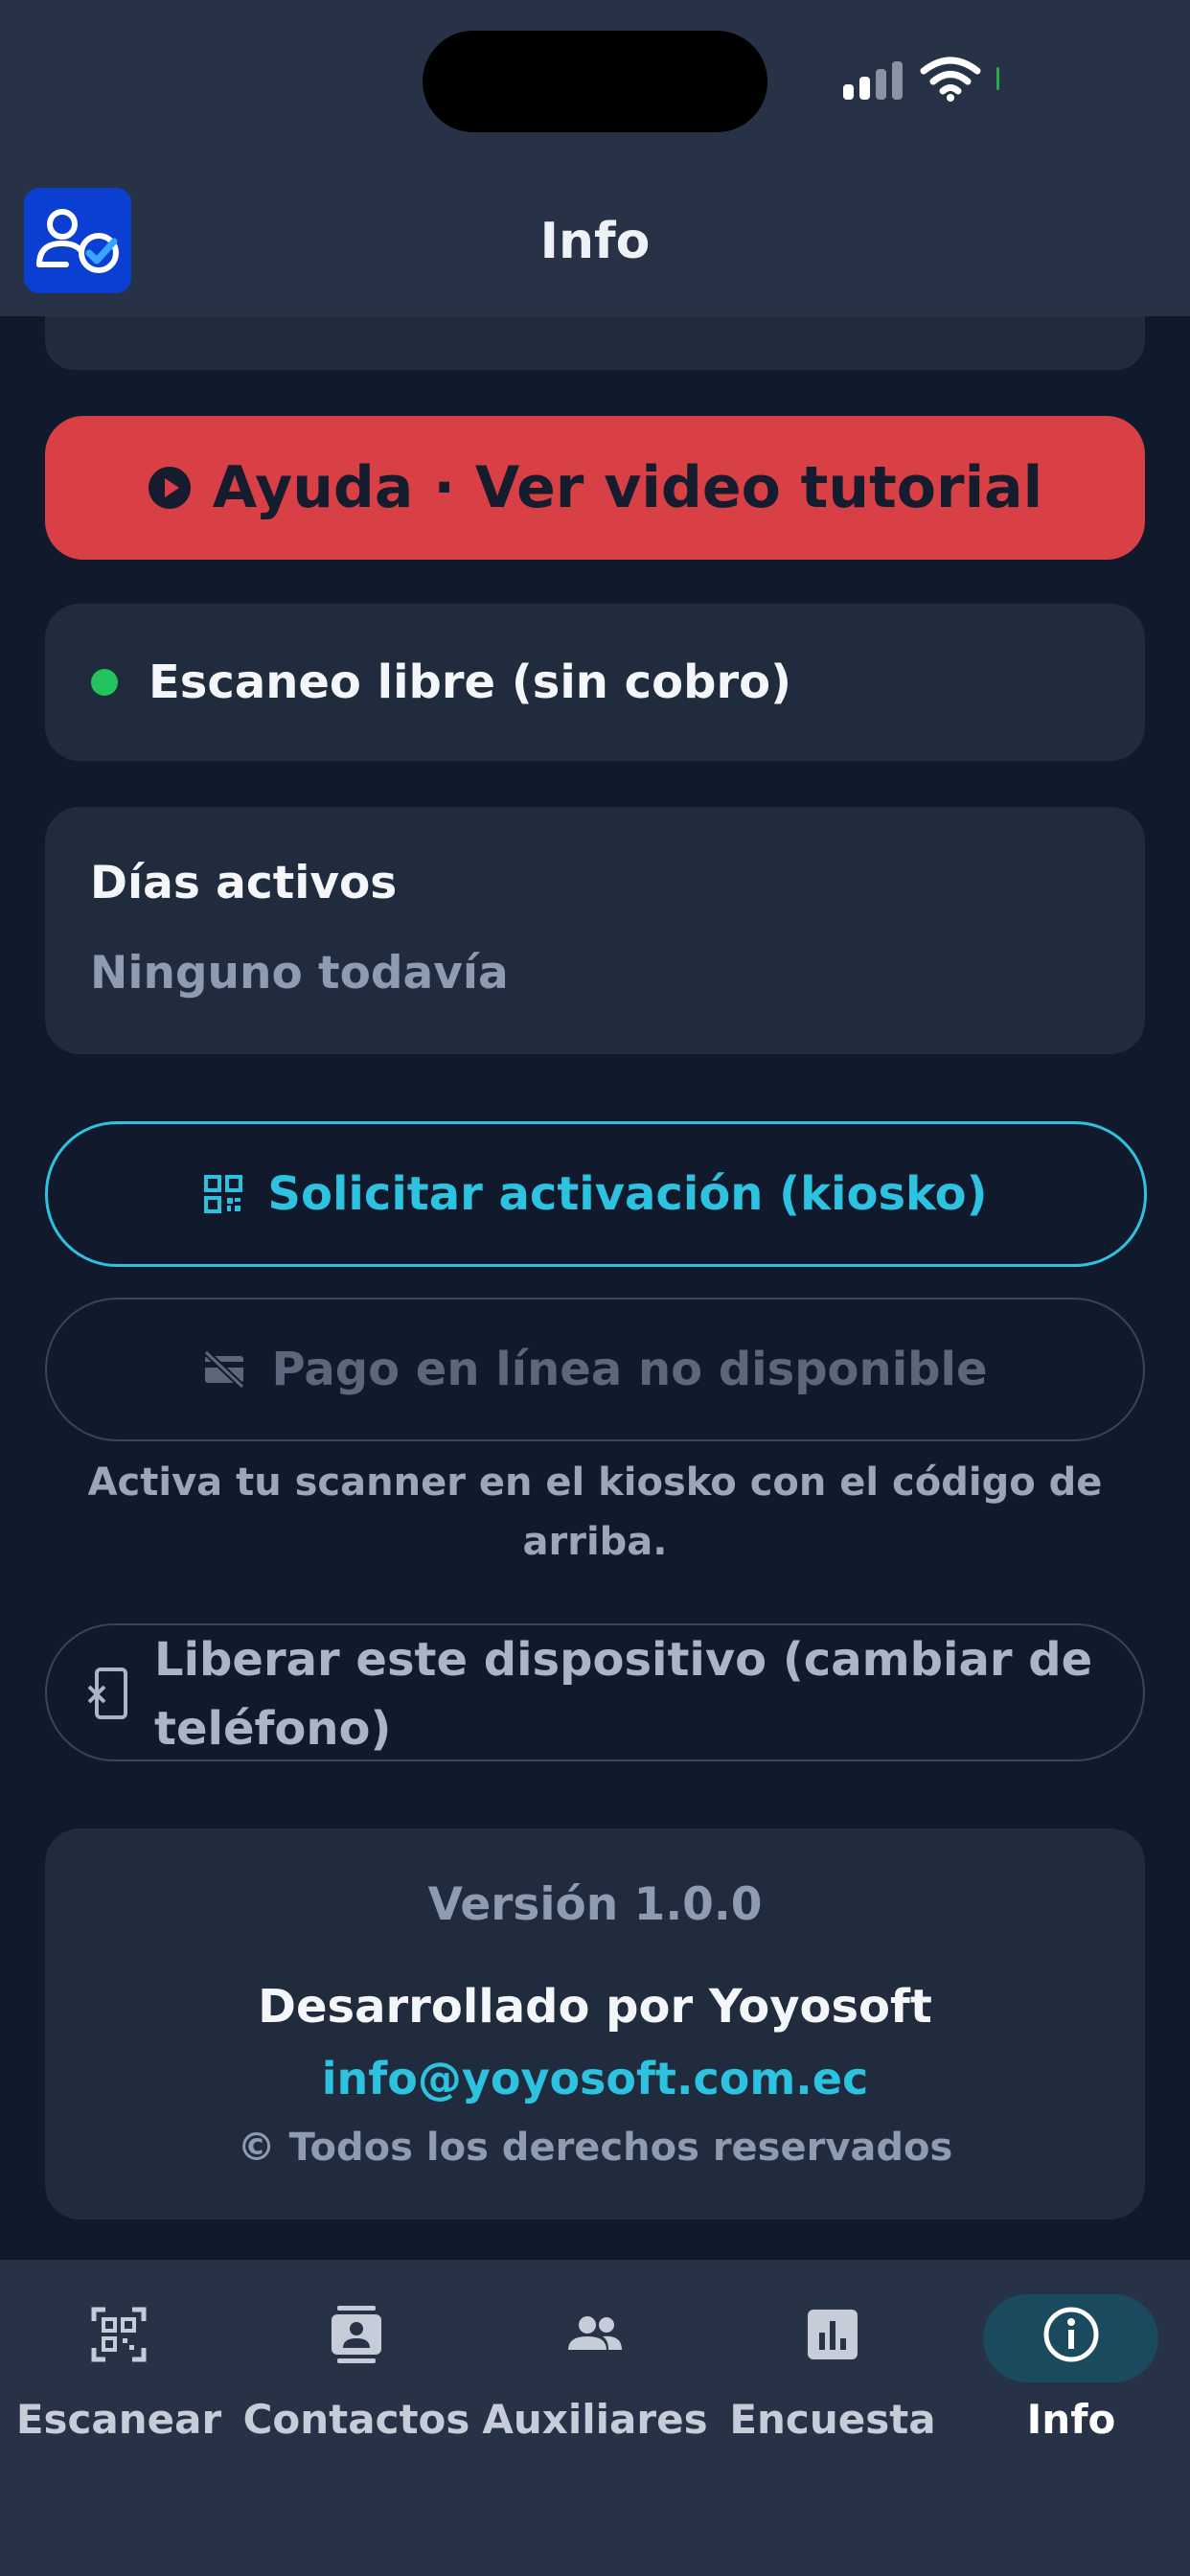 The width and height of the screenshot is (1190, 2576). Describe the element at coordinates (627, 1194) in the screenshot. I see `request-activation-label: Solicitar activación (kiosko)` at that location.